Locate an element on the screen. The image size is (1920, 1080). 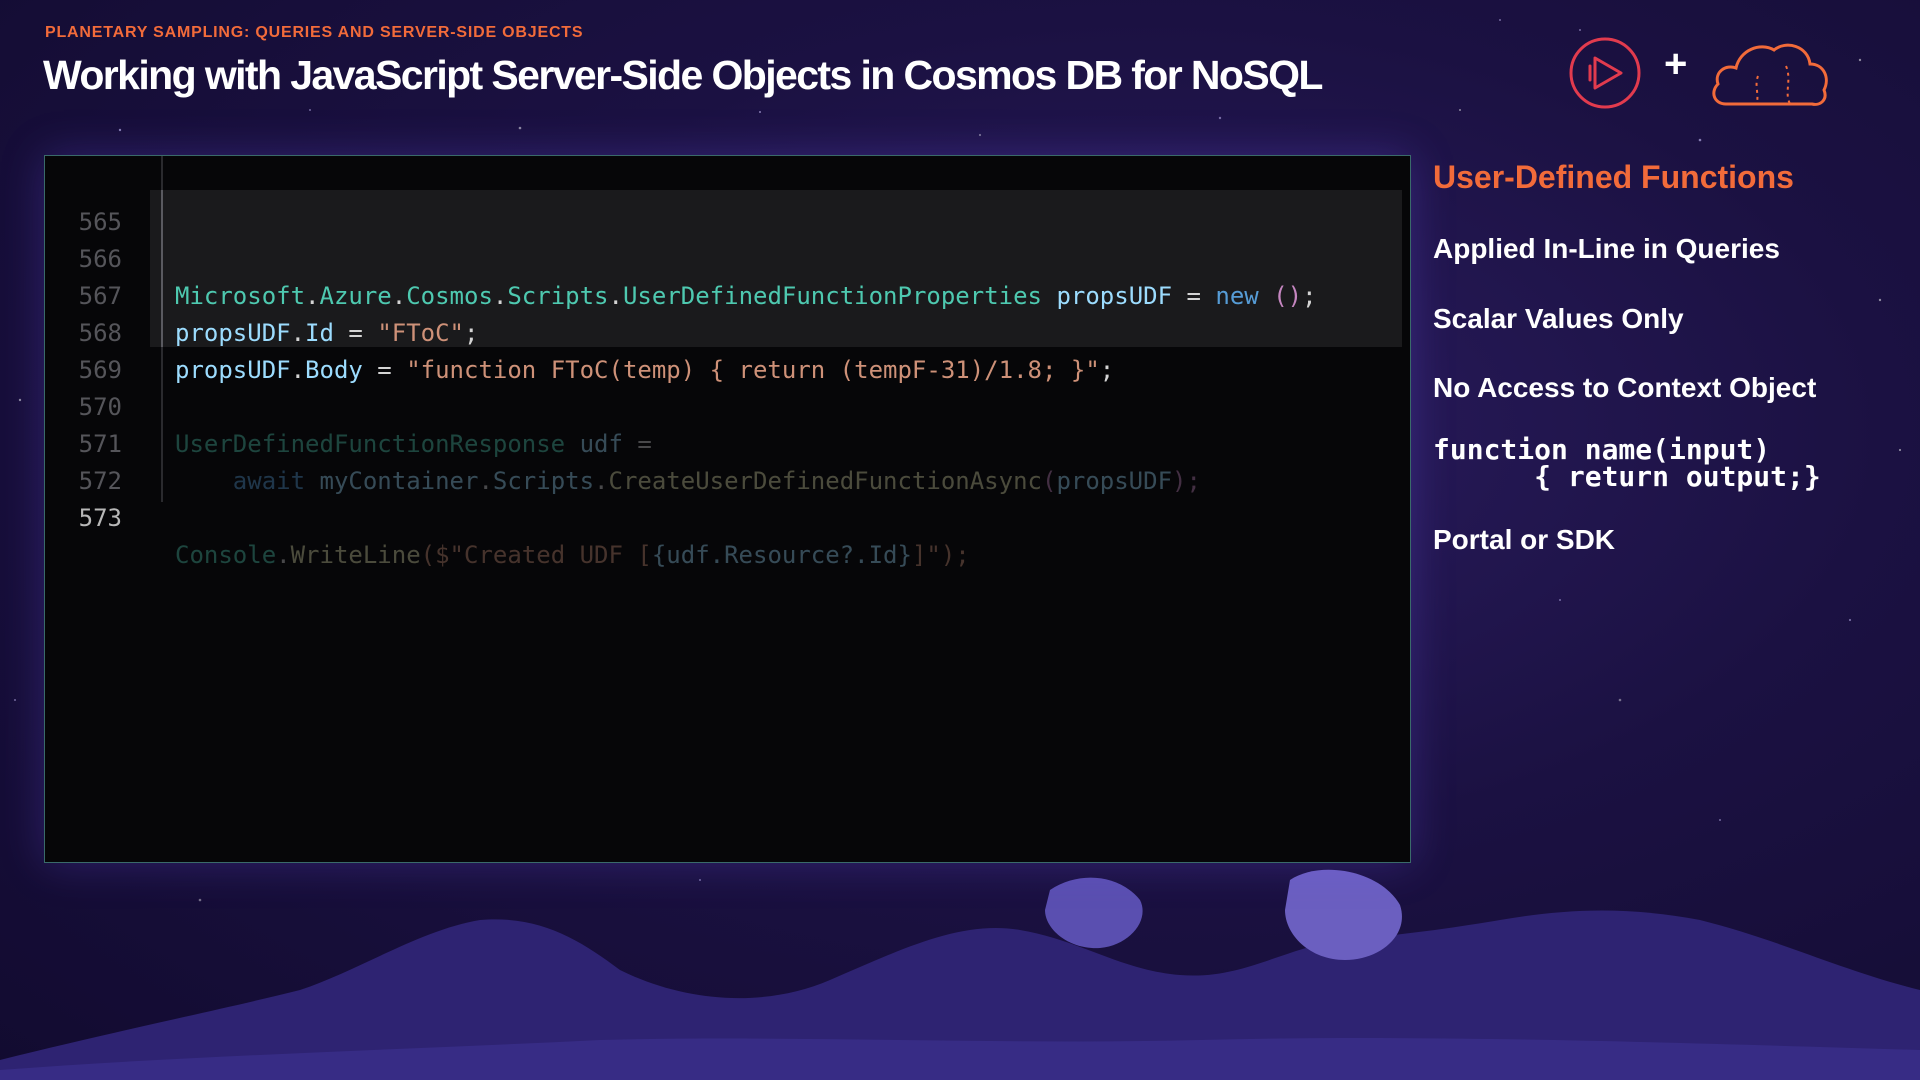
play-icon is located at coordinates (1605, 73).